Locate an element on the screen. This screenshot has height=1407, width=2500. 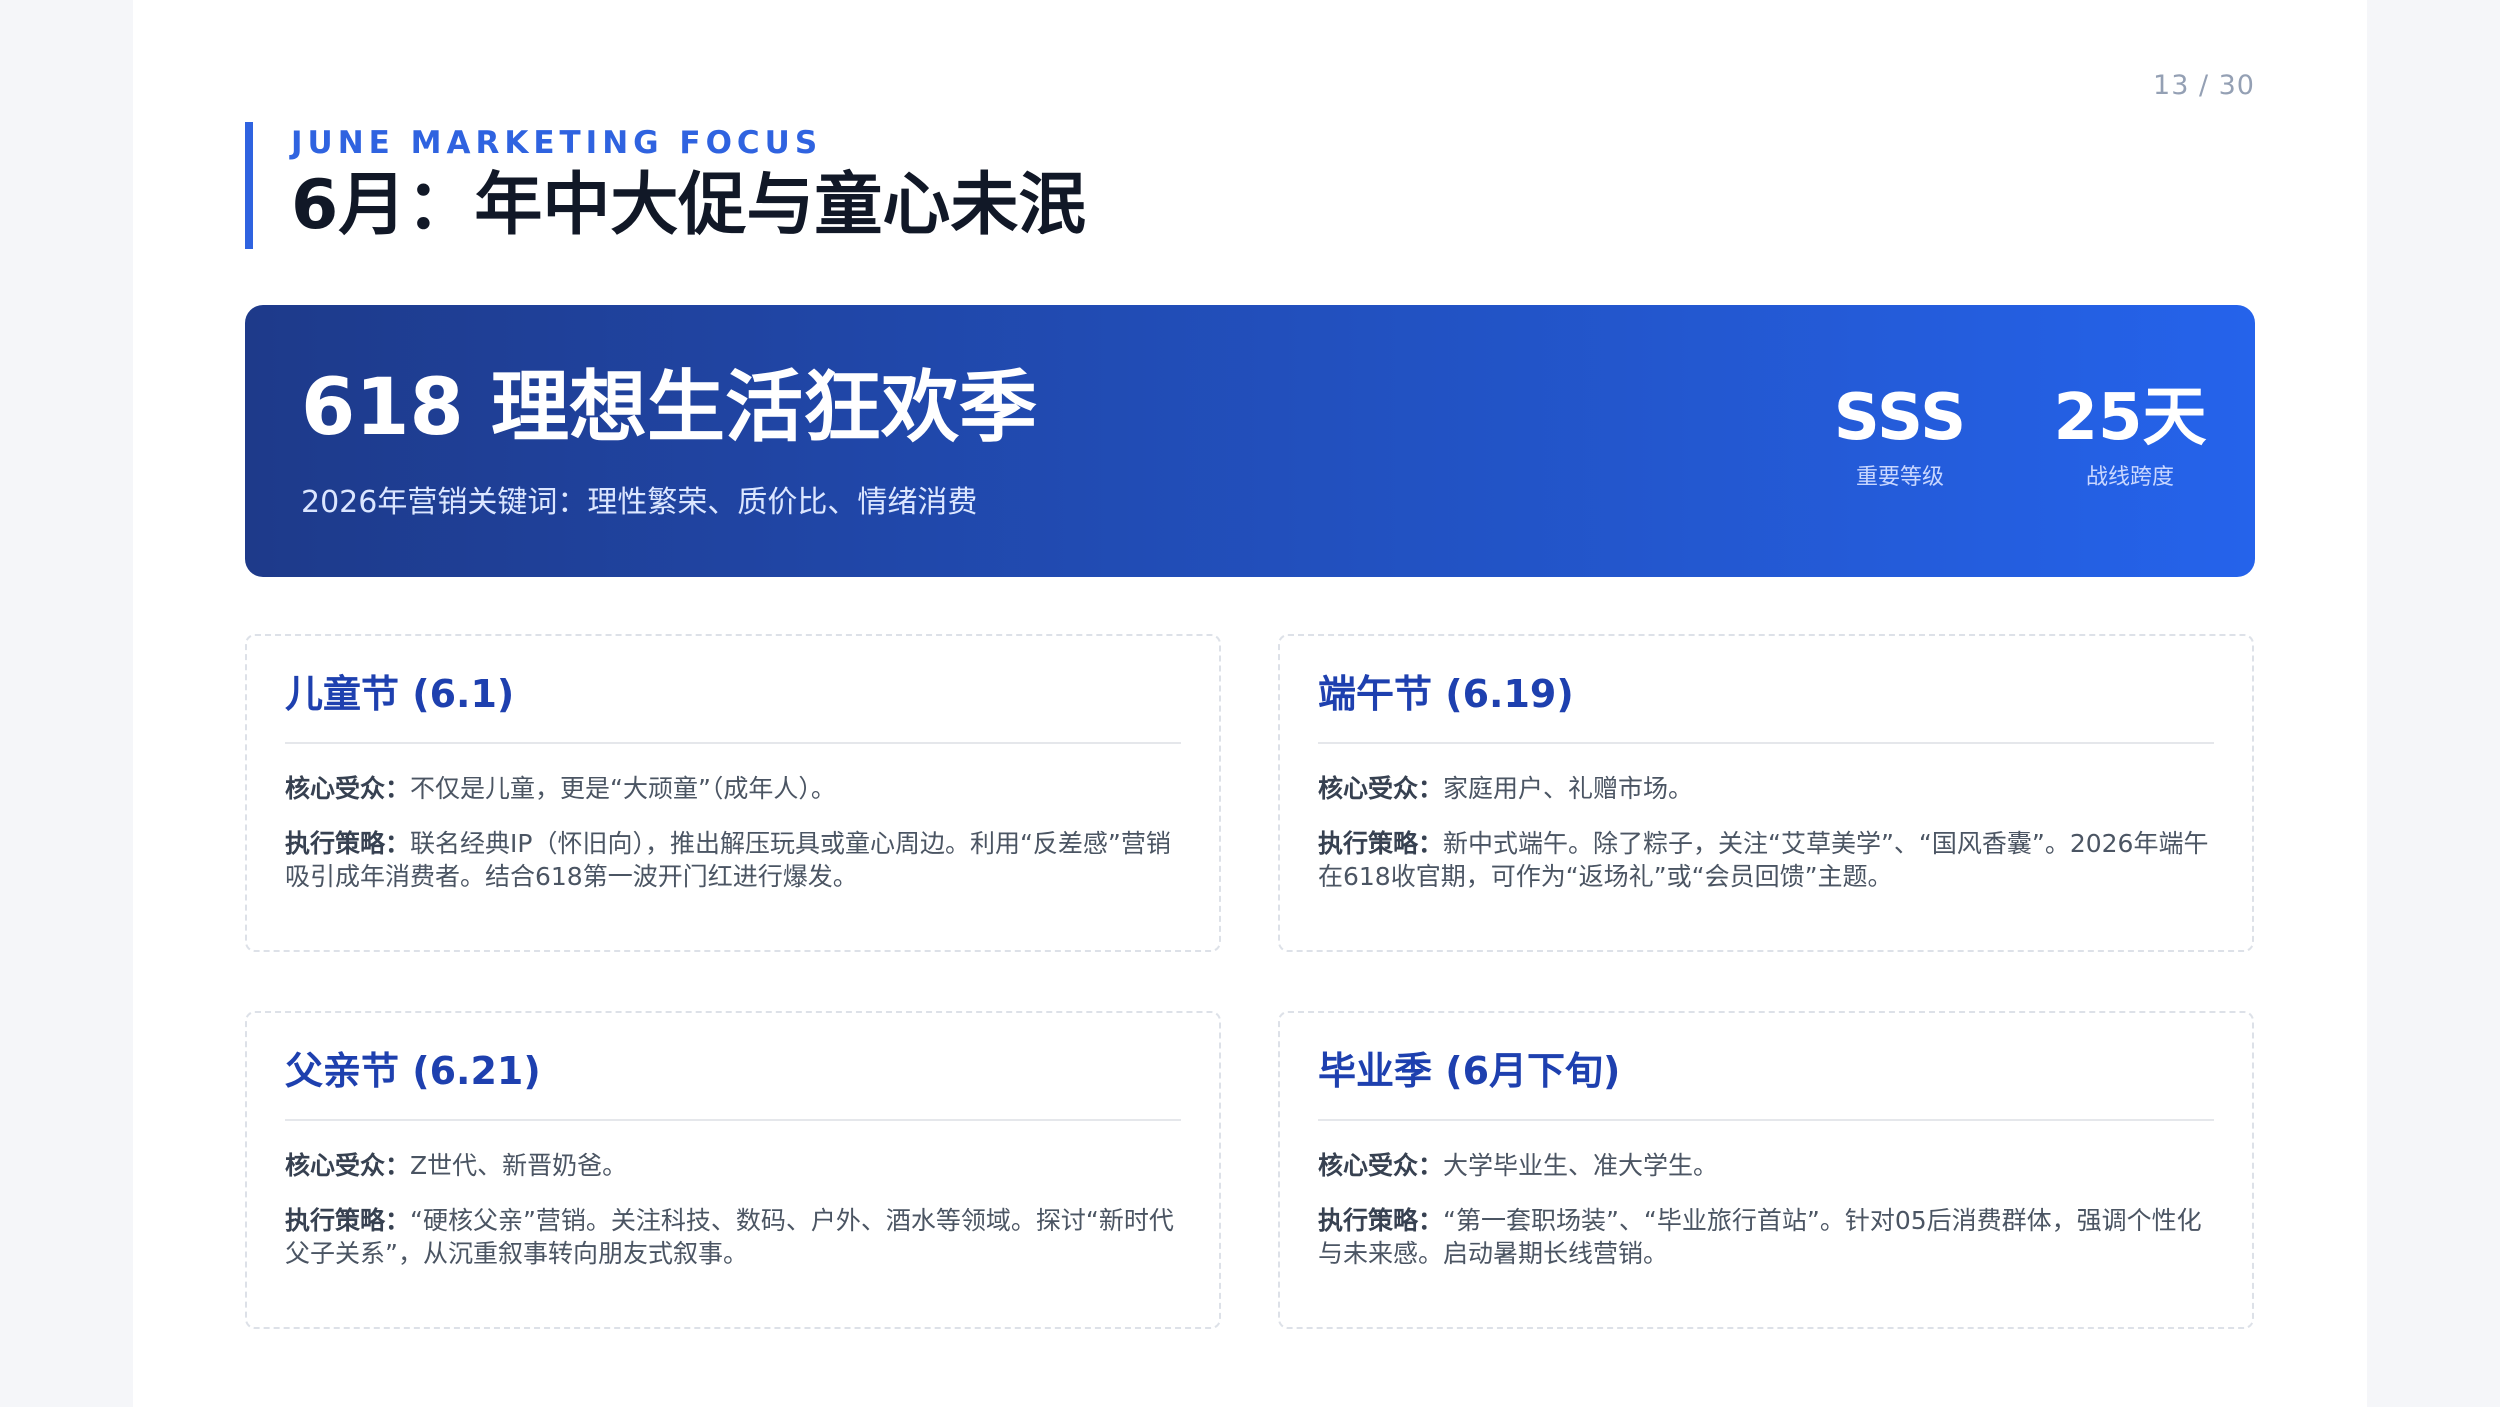
page-number: 13 / 30 is located at coordinates (2204, 85).